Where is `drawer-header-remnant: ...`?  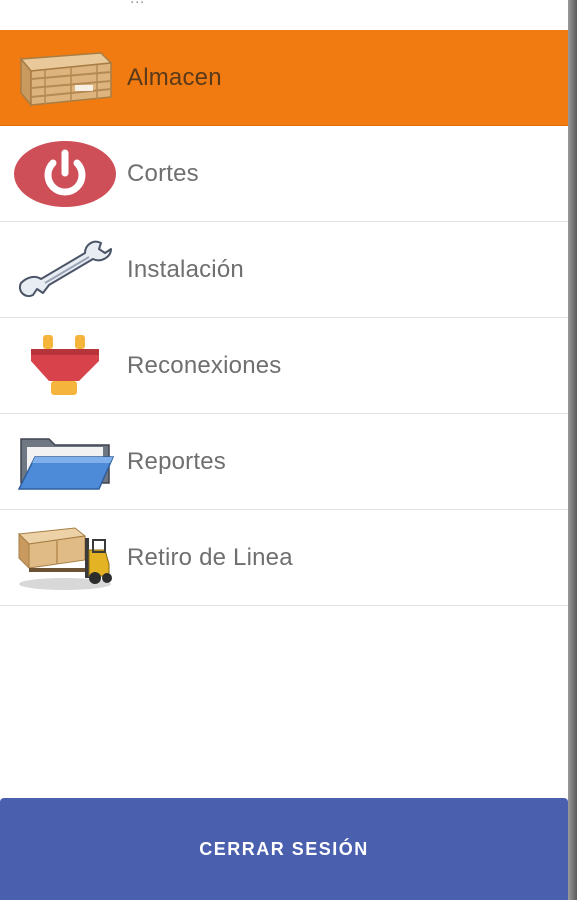 drawer-header-remnant: ... is located at coordinates (284, 15).